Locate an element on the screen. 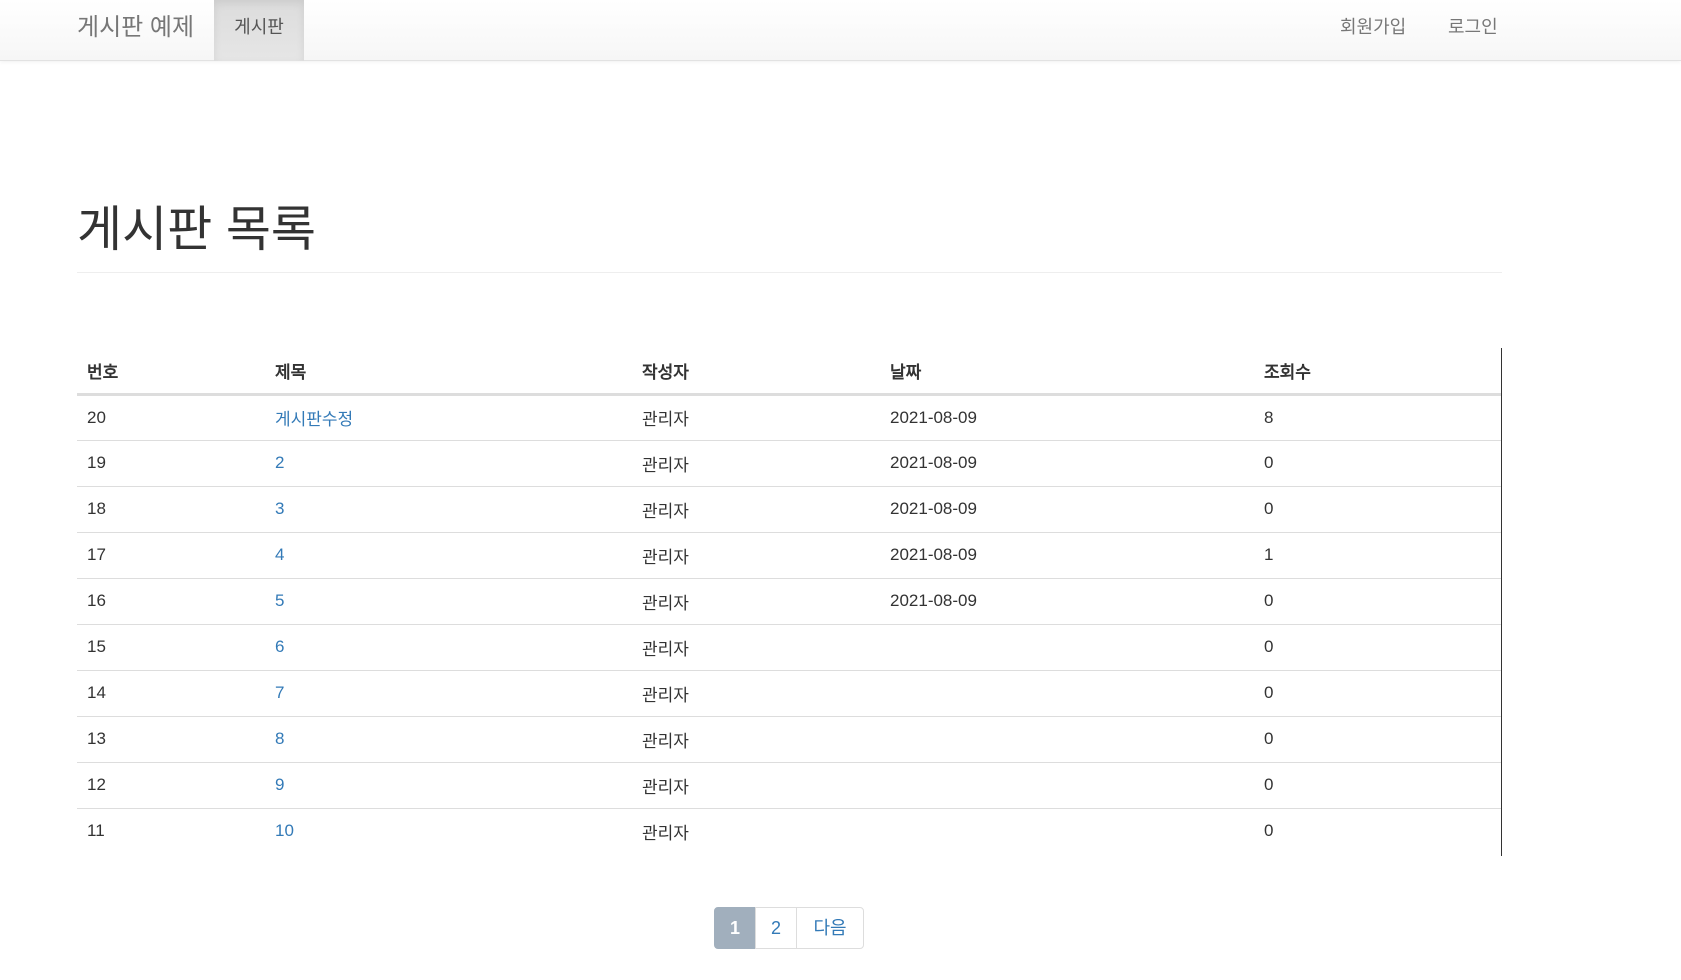 The image size is (1681, 980). post-title-cell: 9 is located at coordinates (448, 785).